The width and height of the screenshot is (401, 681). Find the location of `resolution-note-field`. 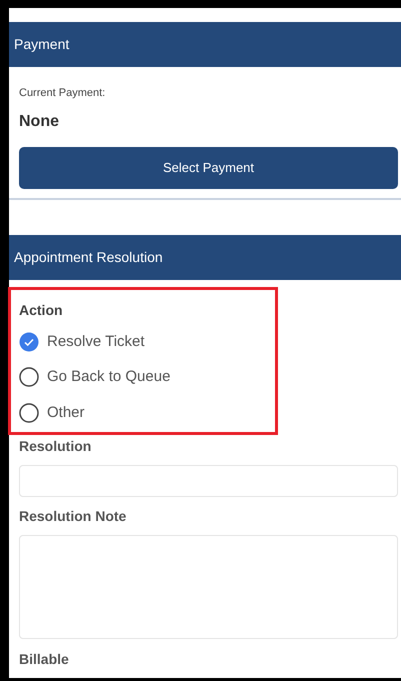

resolution-note-field is located at coordinates (208, 586).